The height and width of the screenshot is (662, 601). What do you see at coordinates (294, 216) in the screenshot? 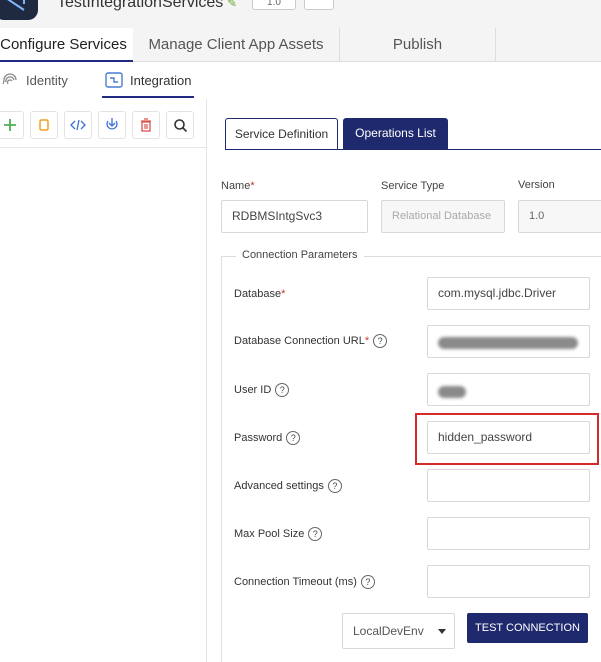
I see `service-name-input: RDBMSIntgSvc3` at bounding box center [294, 216].